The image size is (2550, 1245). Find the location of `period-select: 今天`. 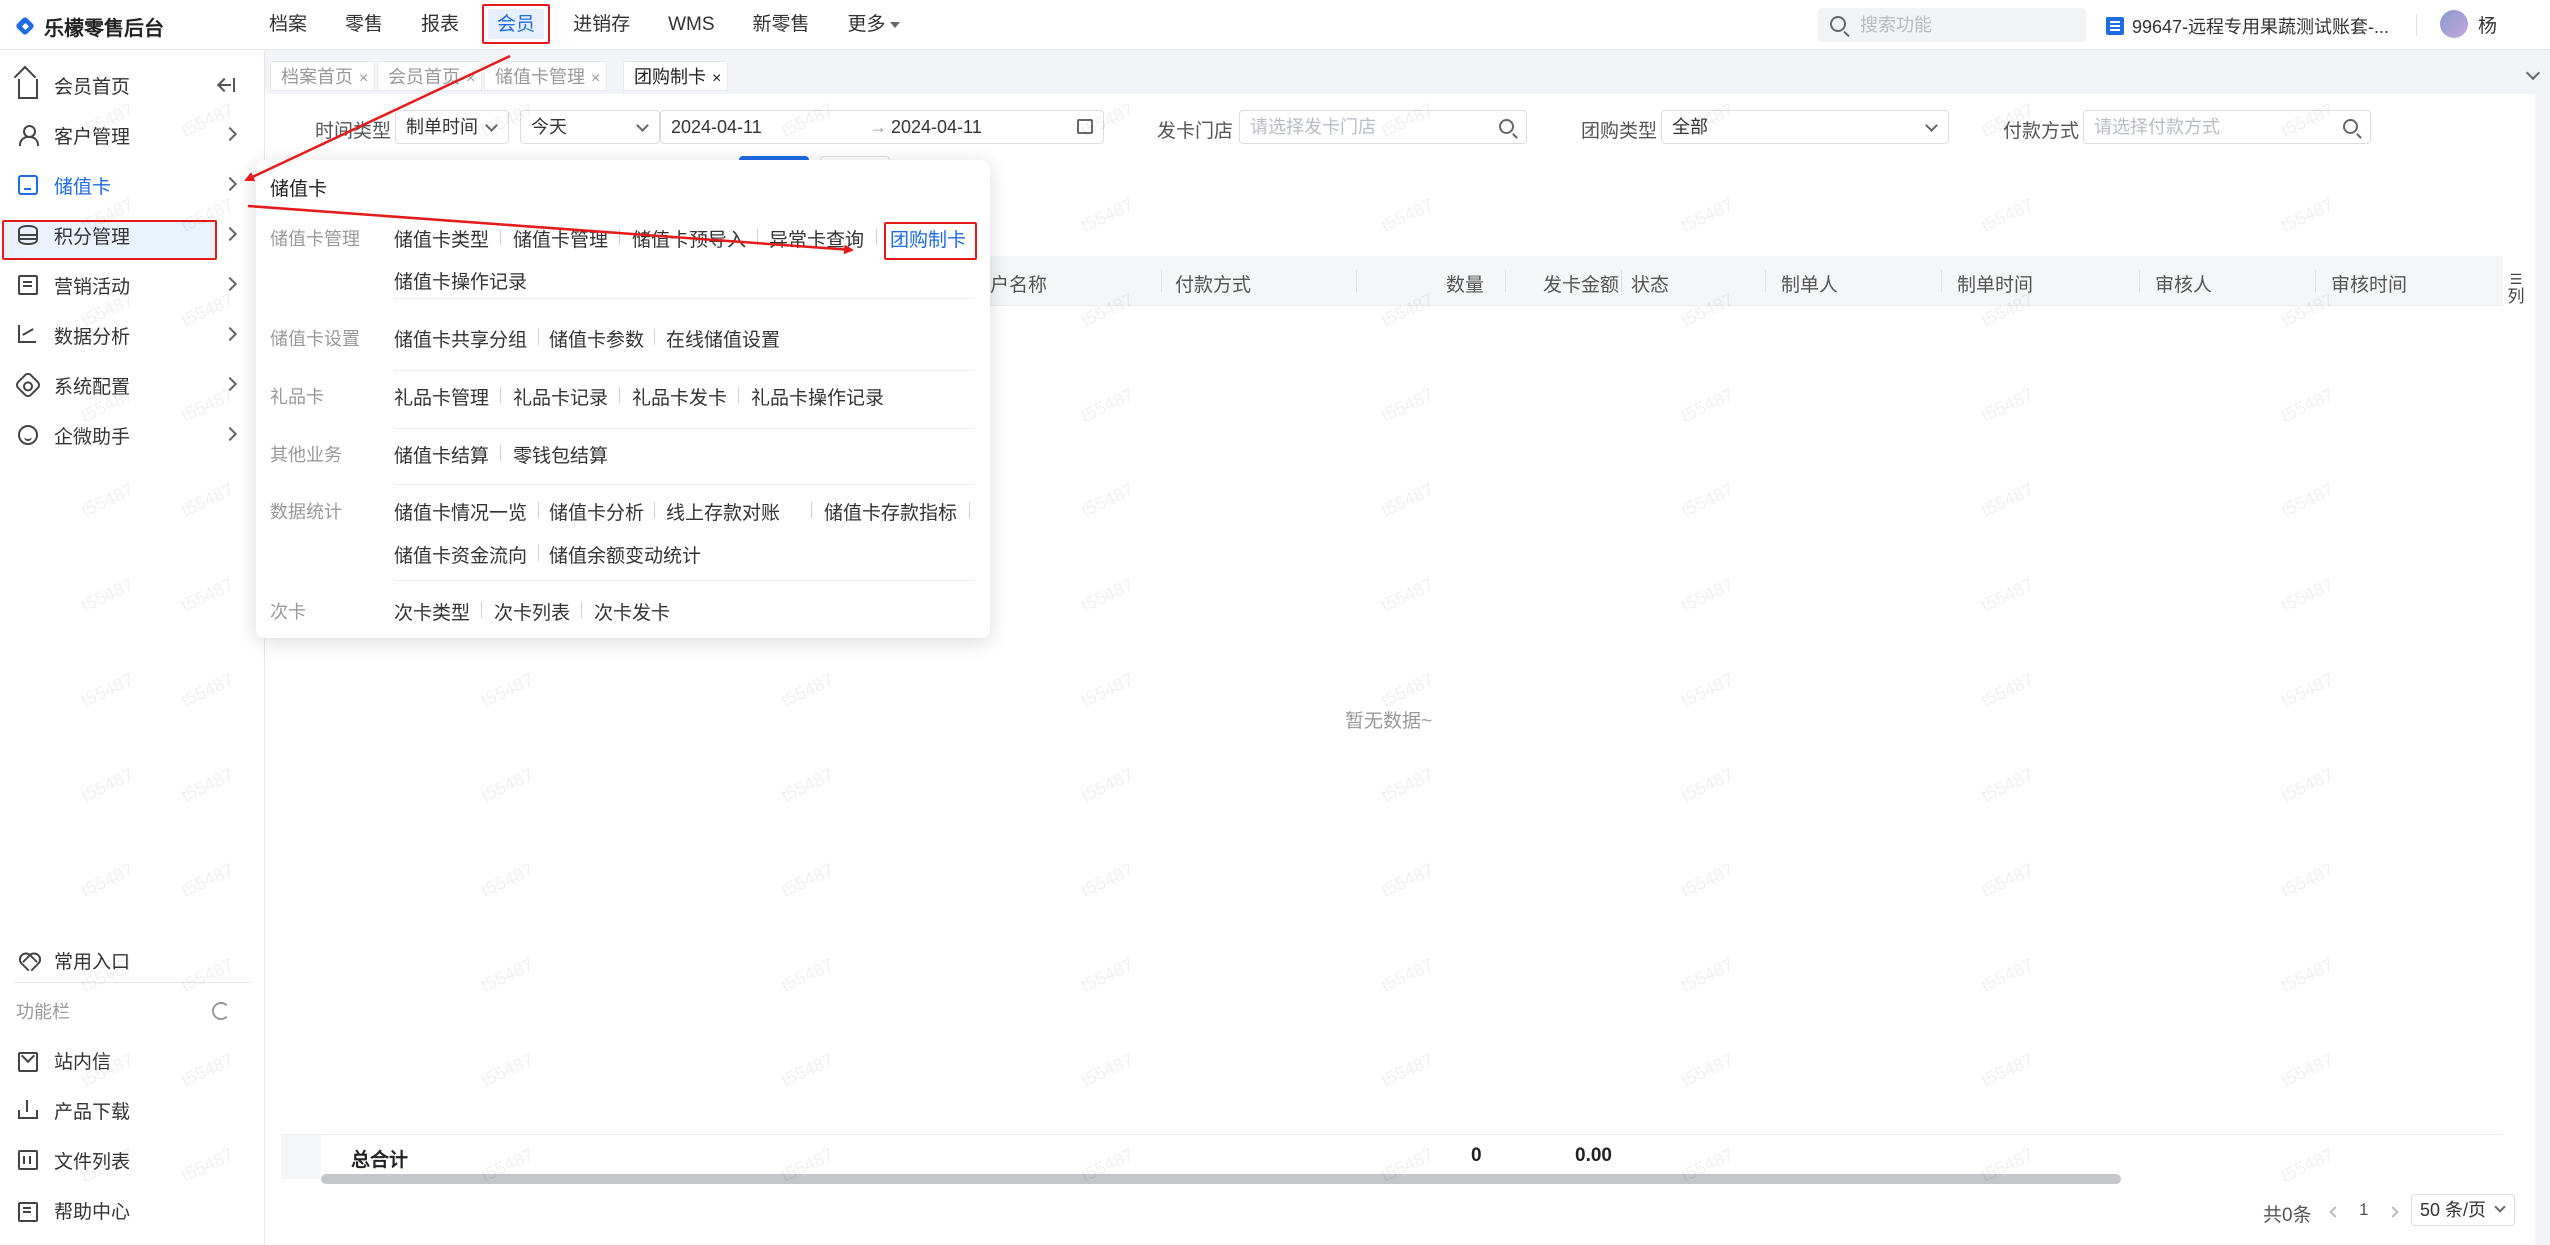

period-select: 今天 is located at coordinates (590, 127).